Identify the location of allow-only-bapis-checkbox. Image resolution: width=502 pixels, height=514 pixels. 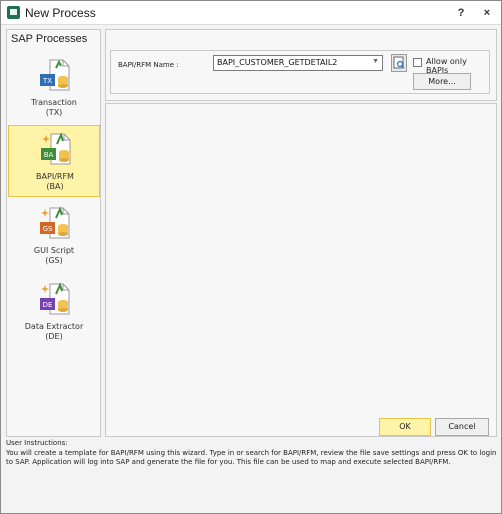
(417, 62).